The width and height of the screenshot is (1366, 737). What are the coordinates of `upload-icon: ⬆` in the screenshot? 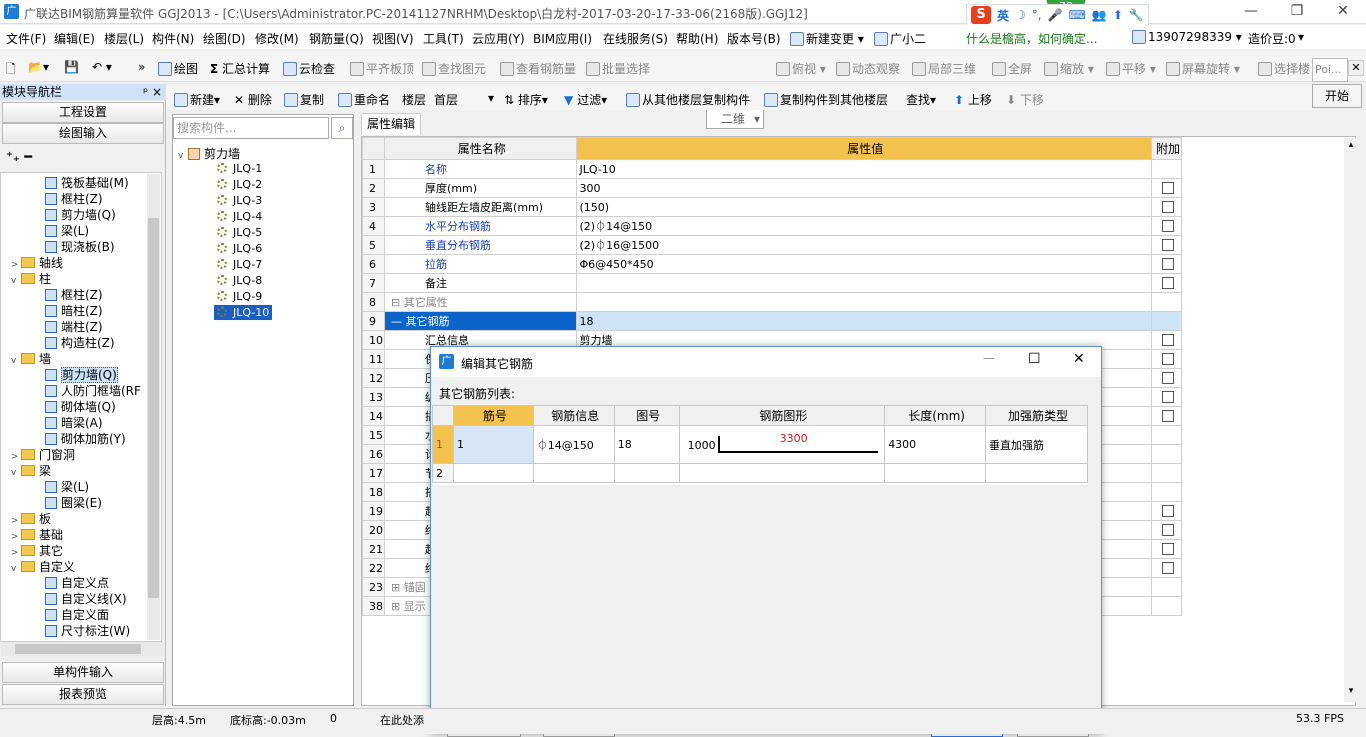 It's located at (1118, 15).